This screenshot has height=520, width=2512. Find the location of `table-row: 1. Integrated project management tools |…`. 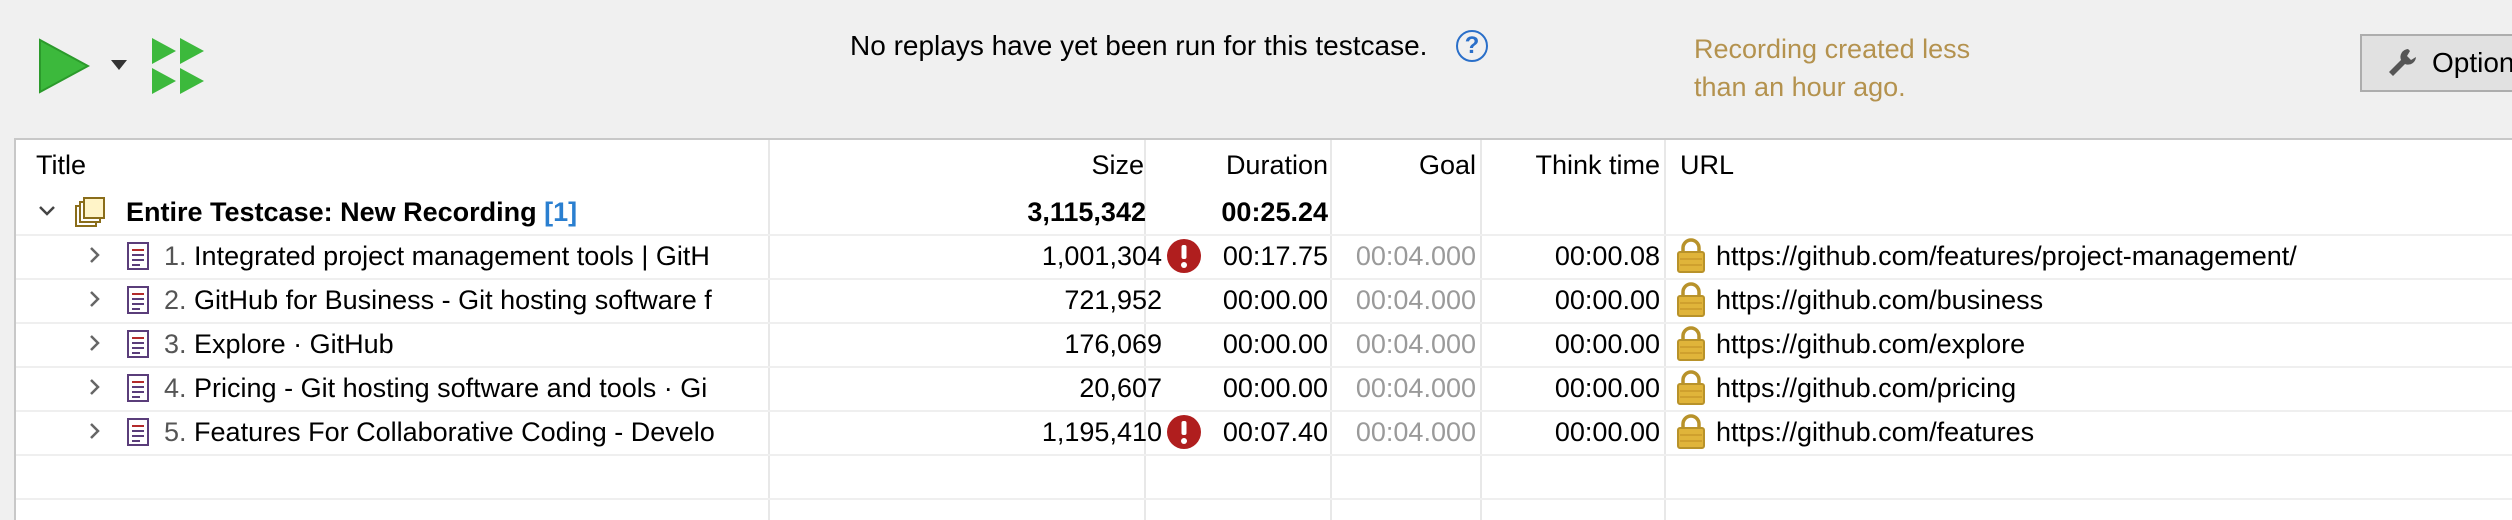

table-row: 1. Integrated project management tools |… is located at coordinates (1264, 256).